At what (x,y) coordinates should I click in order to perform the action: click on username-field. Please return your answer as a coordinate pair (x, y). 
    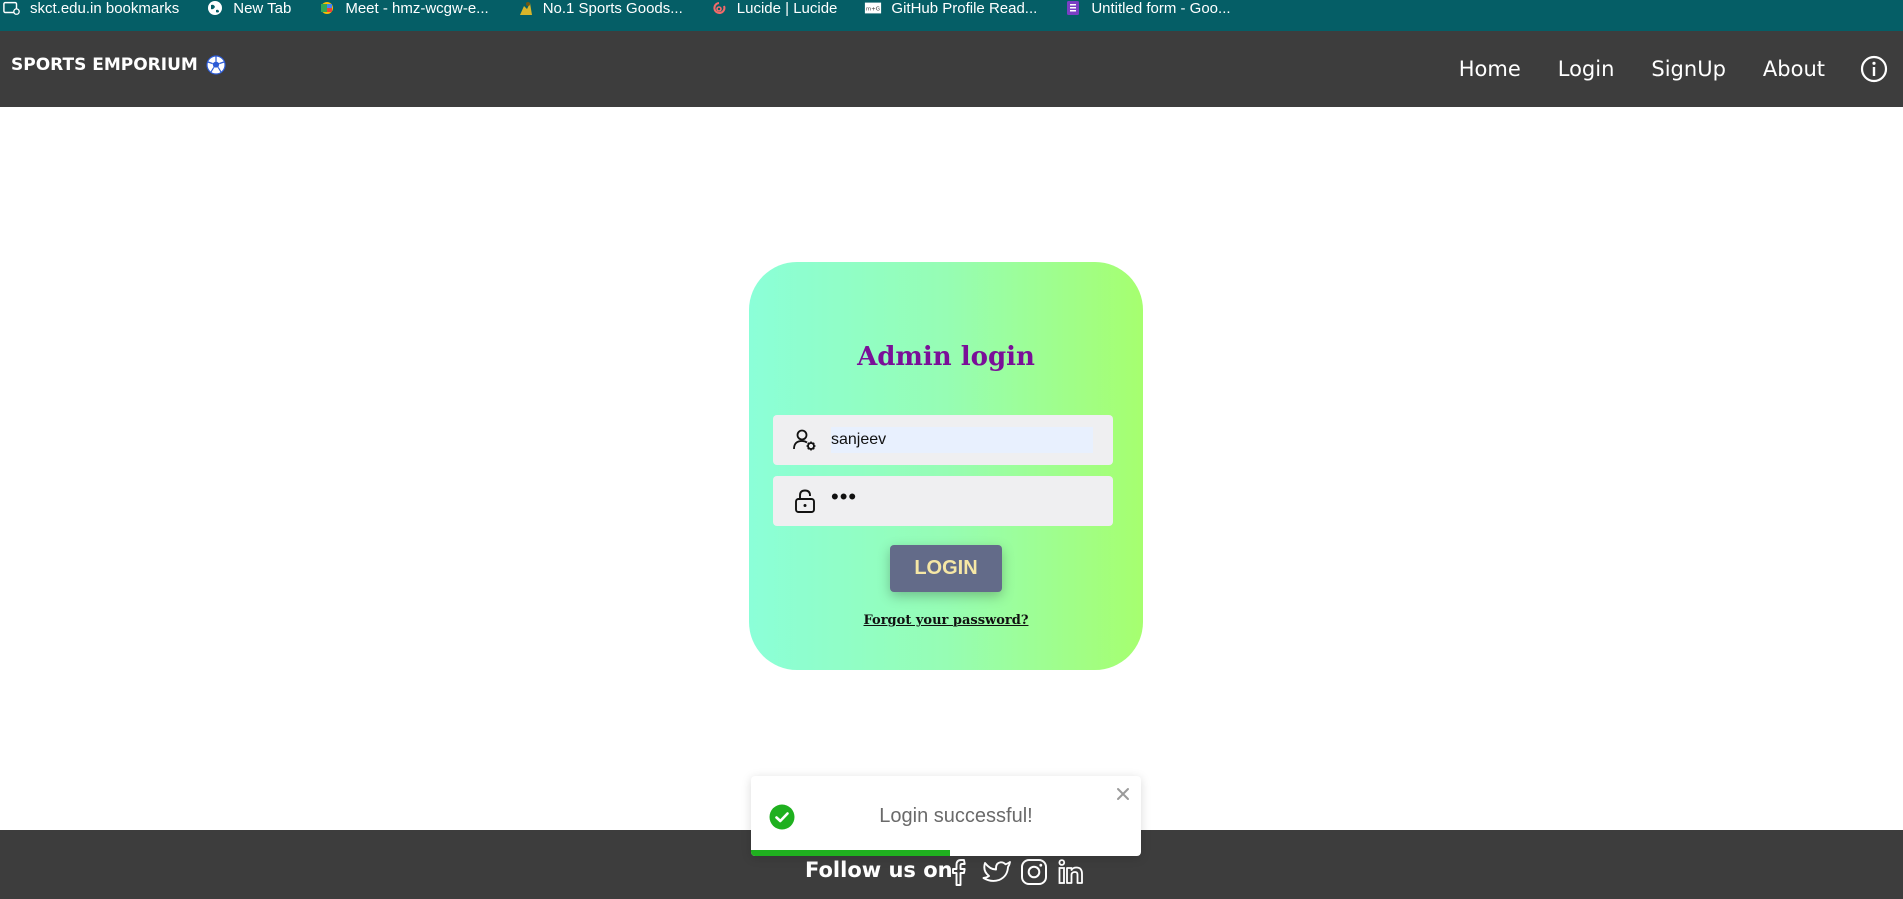
    Looking at the image, I should click on (943, 440).